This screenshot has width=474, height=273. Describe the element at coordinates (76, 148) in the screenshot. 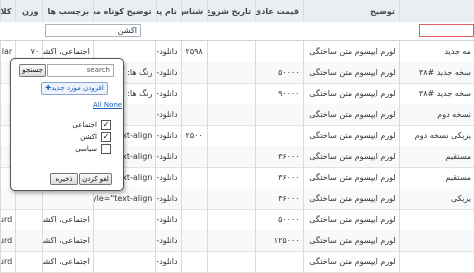

I see `option-political: سیاسی` at that location.